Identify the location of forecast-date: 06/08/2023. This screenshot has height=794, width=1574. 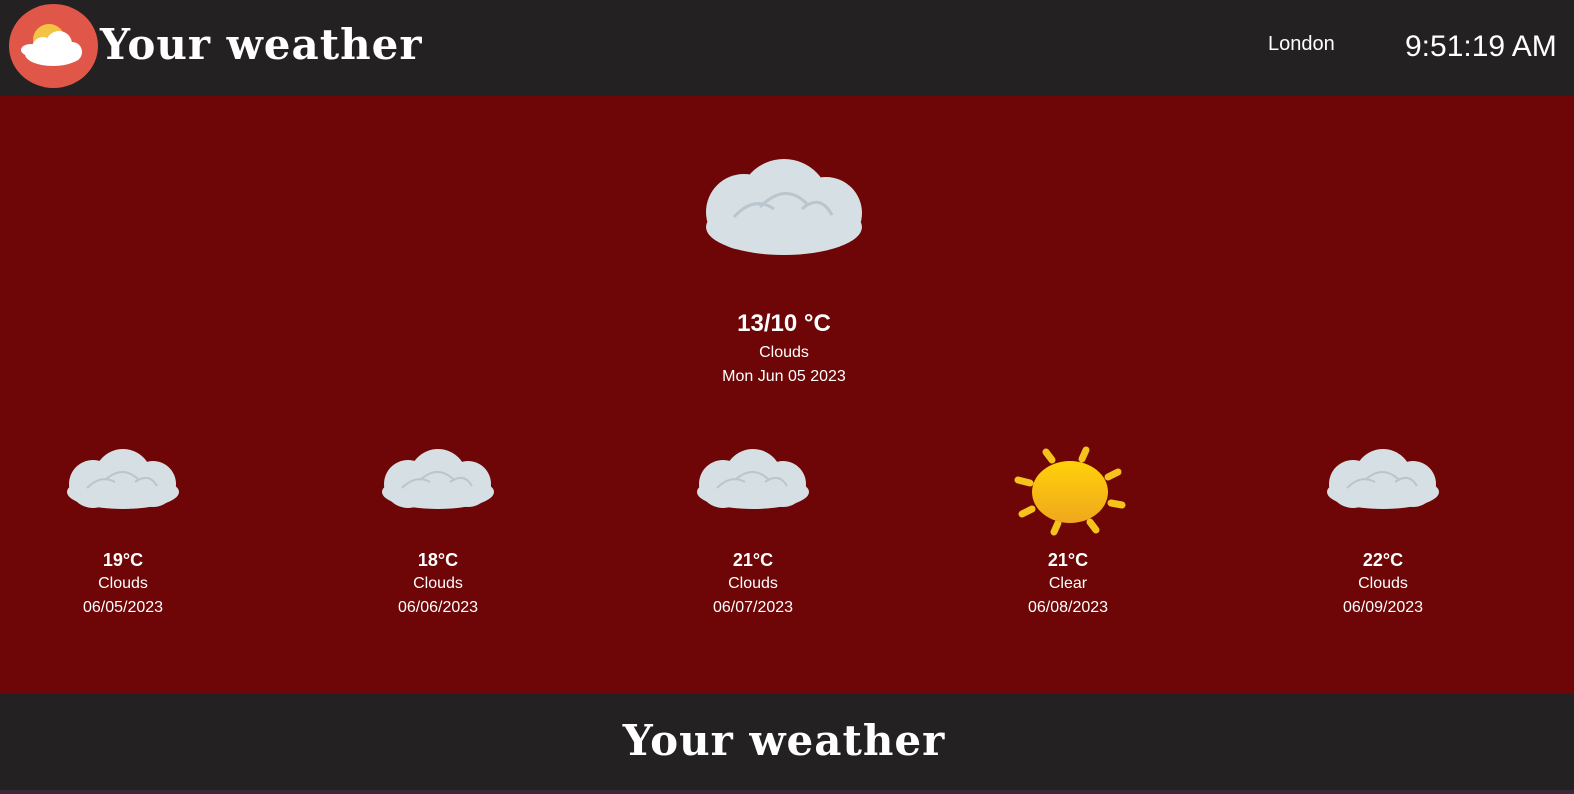
(1068, 607).